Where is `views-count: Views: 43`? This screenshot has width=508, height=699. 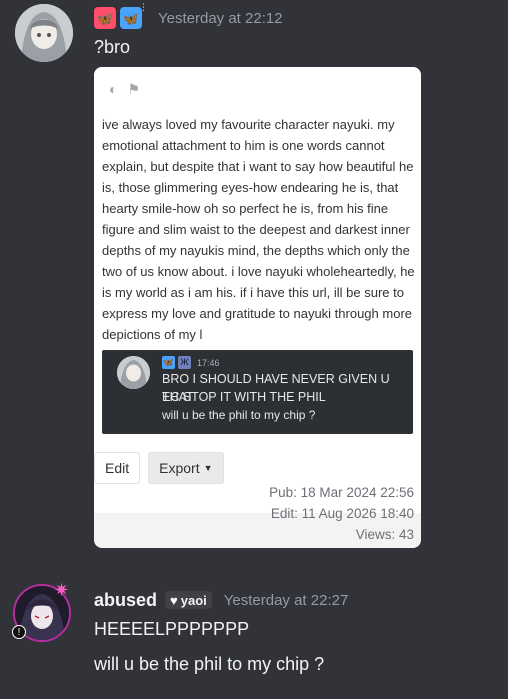 views-count: Views: 43 is located at coordinates (384, 534).